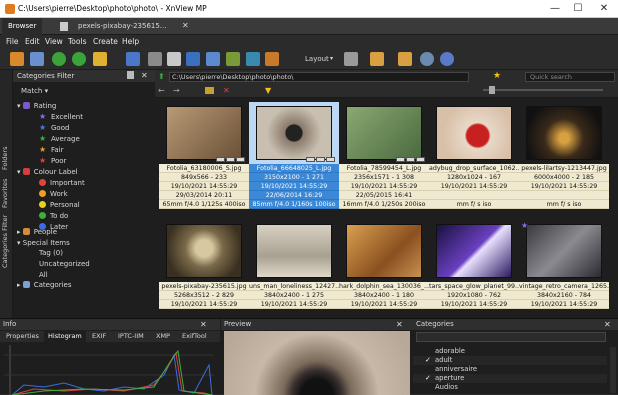 Image resolution: width=618 pixels, height=395 pixels. Describe the element at coordinates (22, 26) in the screenshot. I see `tab-browser: Browser` at that location.